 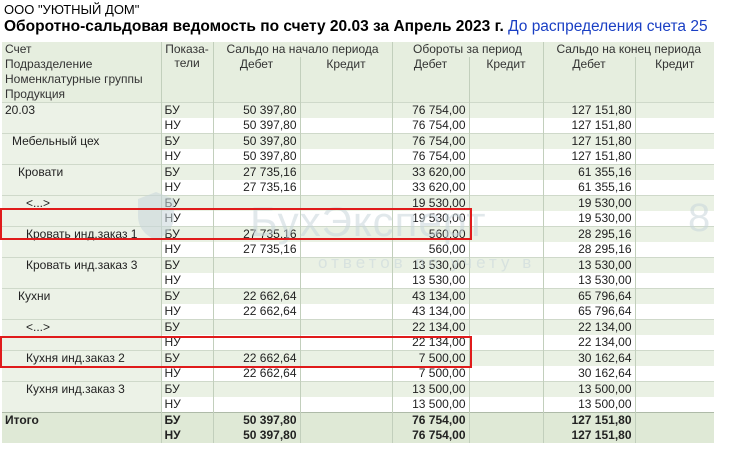 I want to click on organization-name: ООО "УЮТНЫЙ ДОМ", so click(x=72, y=9).